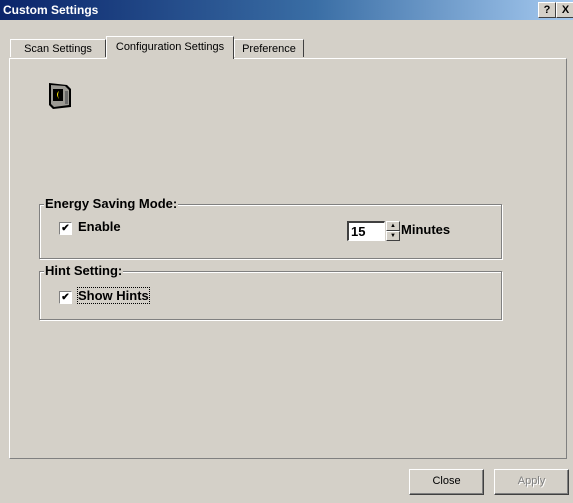 This screenshot has width=573, height=503. What do you see at coordinates (366, 231) in the screenshot?
I see `minutes-input` at bounding box center [366, 231].